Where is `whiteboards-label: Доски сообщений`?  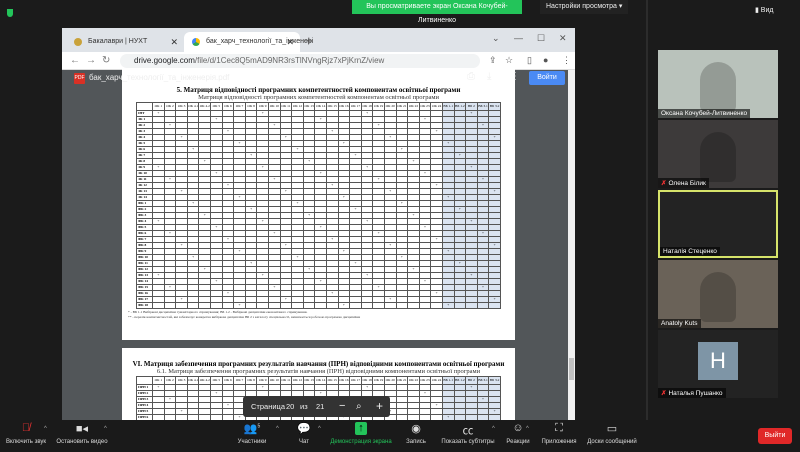 whiteboards-label: Доски сообщений is located at coordinates (612, 442).